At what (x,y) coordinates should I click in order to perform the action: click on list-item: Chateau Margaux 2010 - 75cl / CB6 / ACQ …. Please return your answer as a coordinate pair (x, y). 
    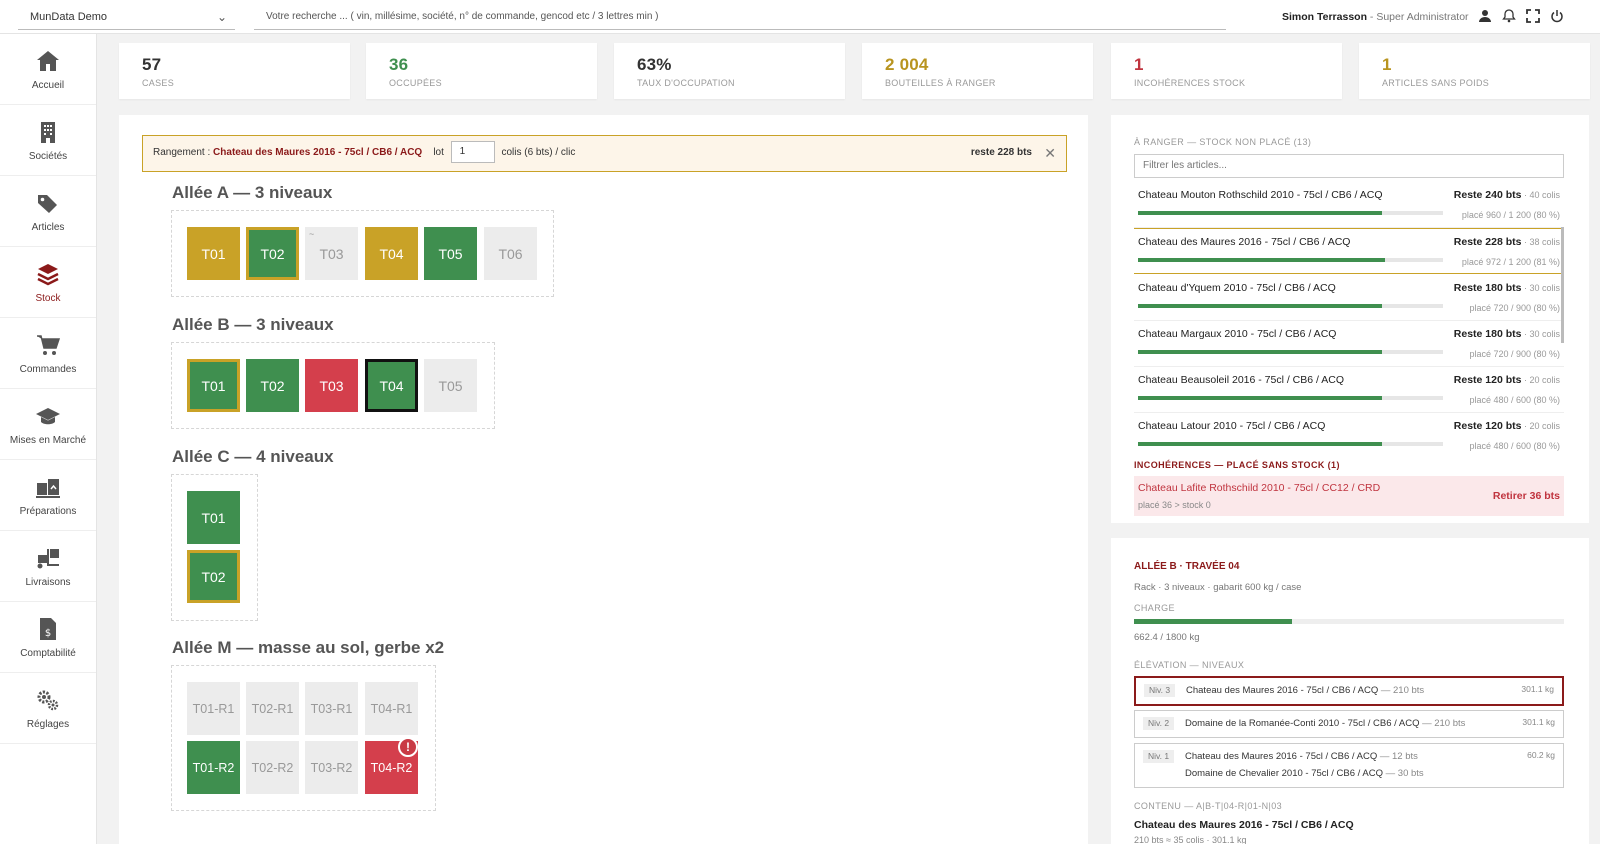
    Looking at the image, I should click on (1349, 344).